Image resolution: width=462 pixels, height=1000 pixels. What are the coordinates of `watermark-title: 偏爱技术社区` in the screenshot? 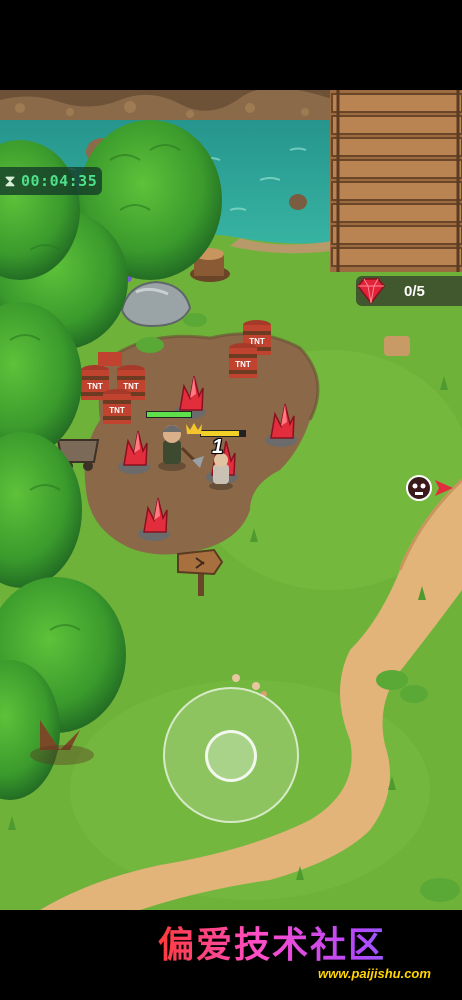 It's located at (308, 942).